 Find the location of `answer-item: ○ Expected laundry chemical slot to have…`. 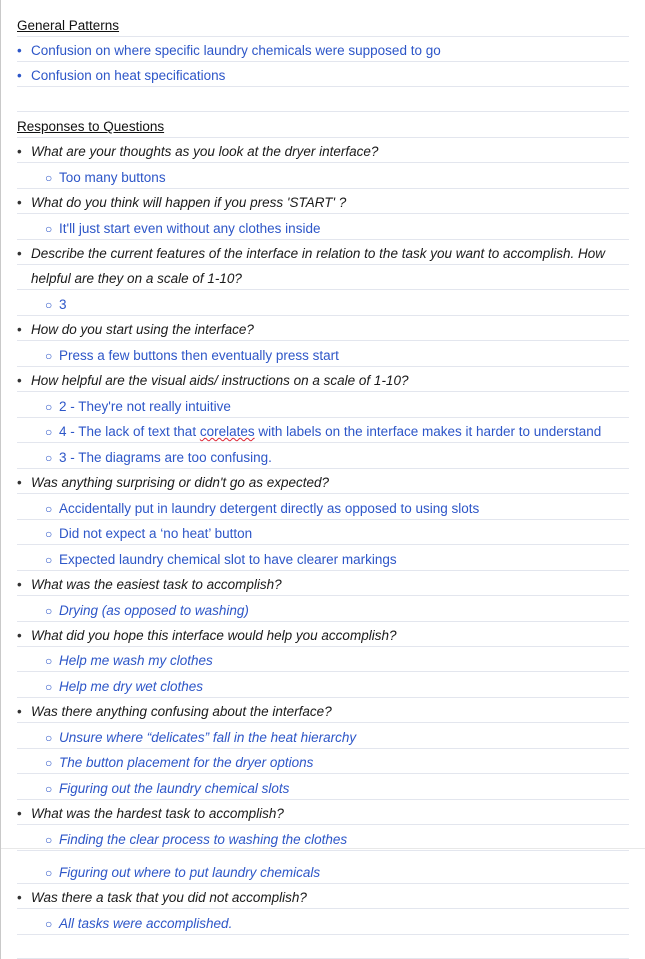

answer-item: ○ Expected laundry chemical slot to have… is located at coordinates (323, 558).